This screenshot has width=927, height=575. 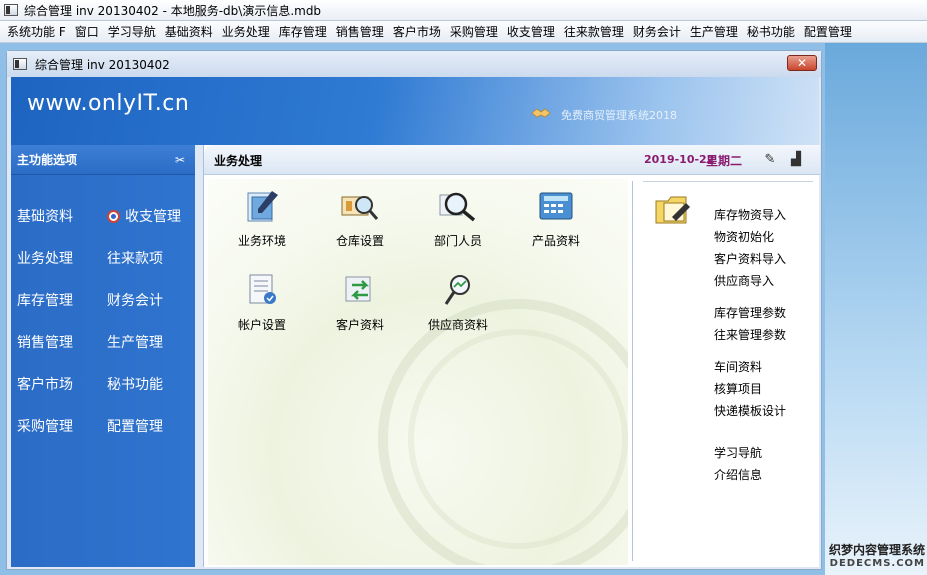 I want to click on link-learning-guide: 学习导航, so click(x=738, y=452).